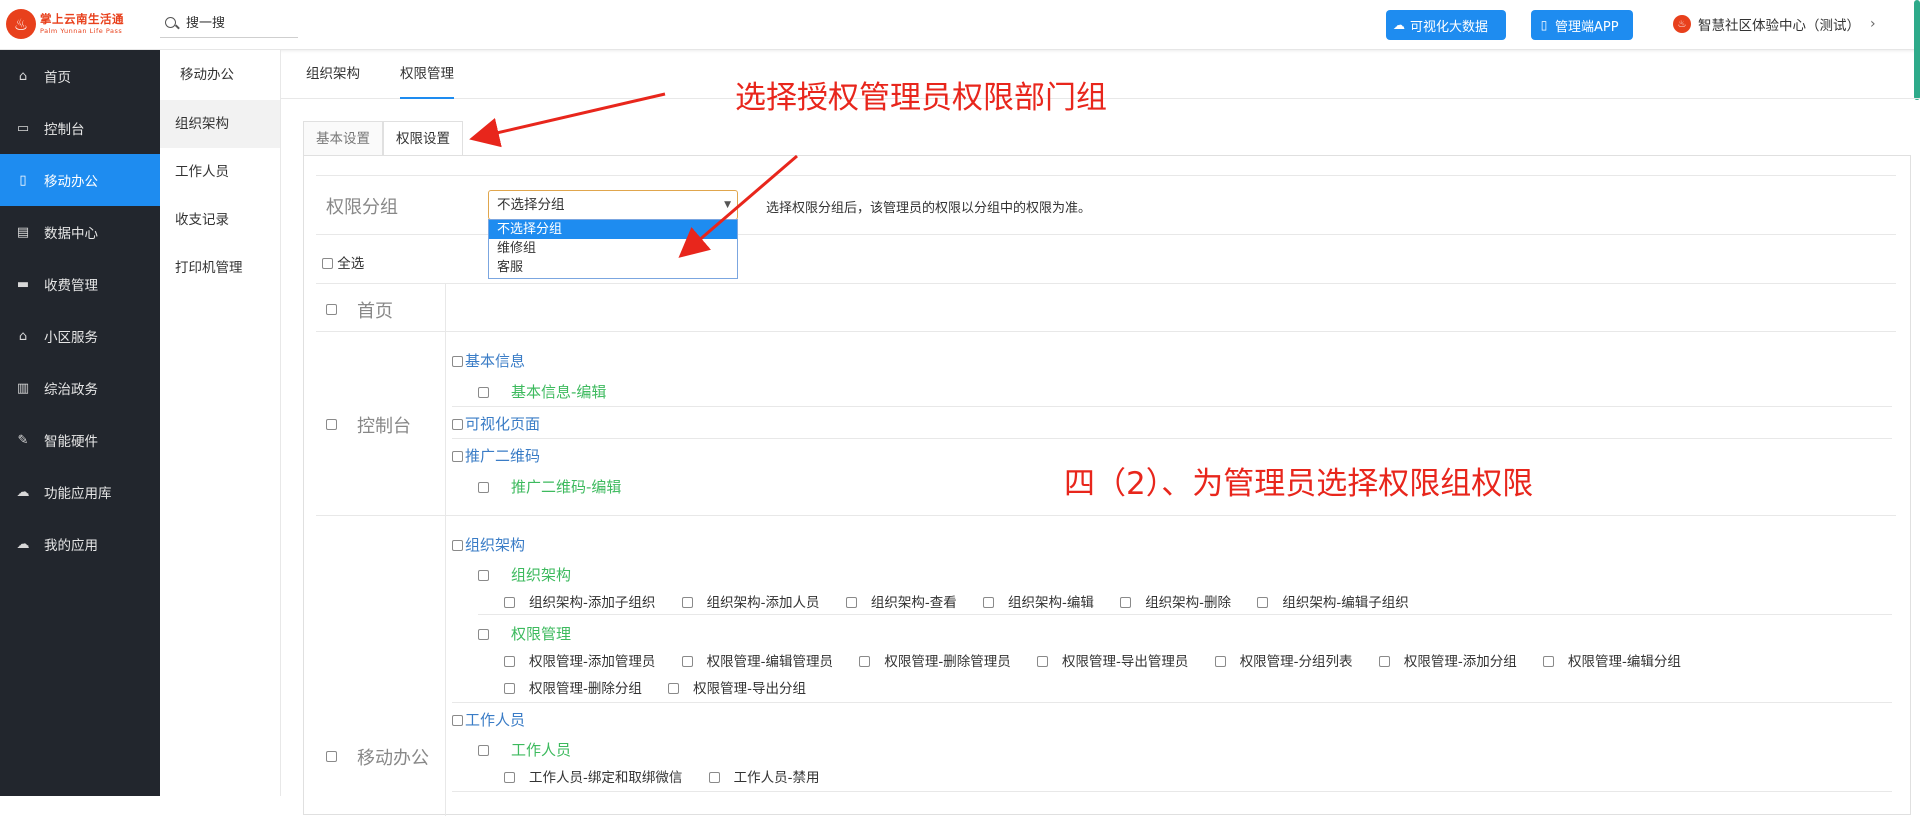  I want to click on sub-item-org: 组织架构, so click(220, 124).